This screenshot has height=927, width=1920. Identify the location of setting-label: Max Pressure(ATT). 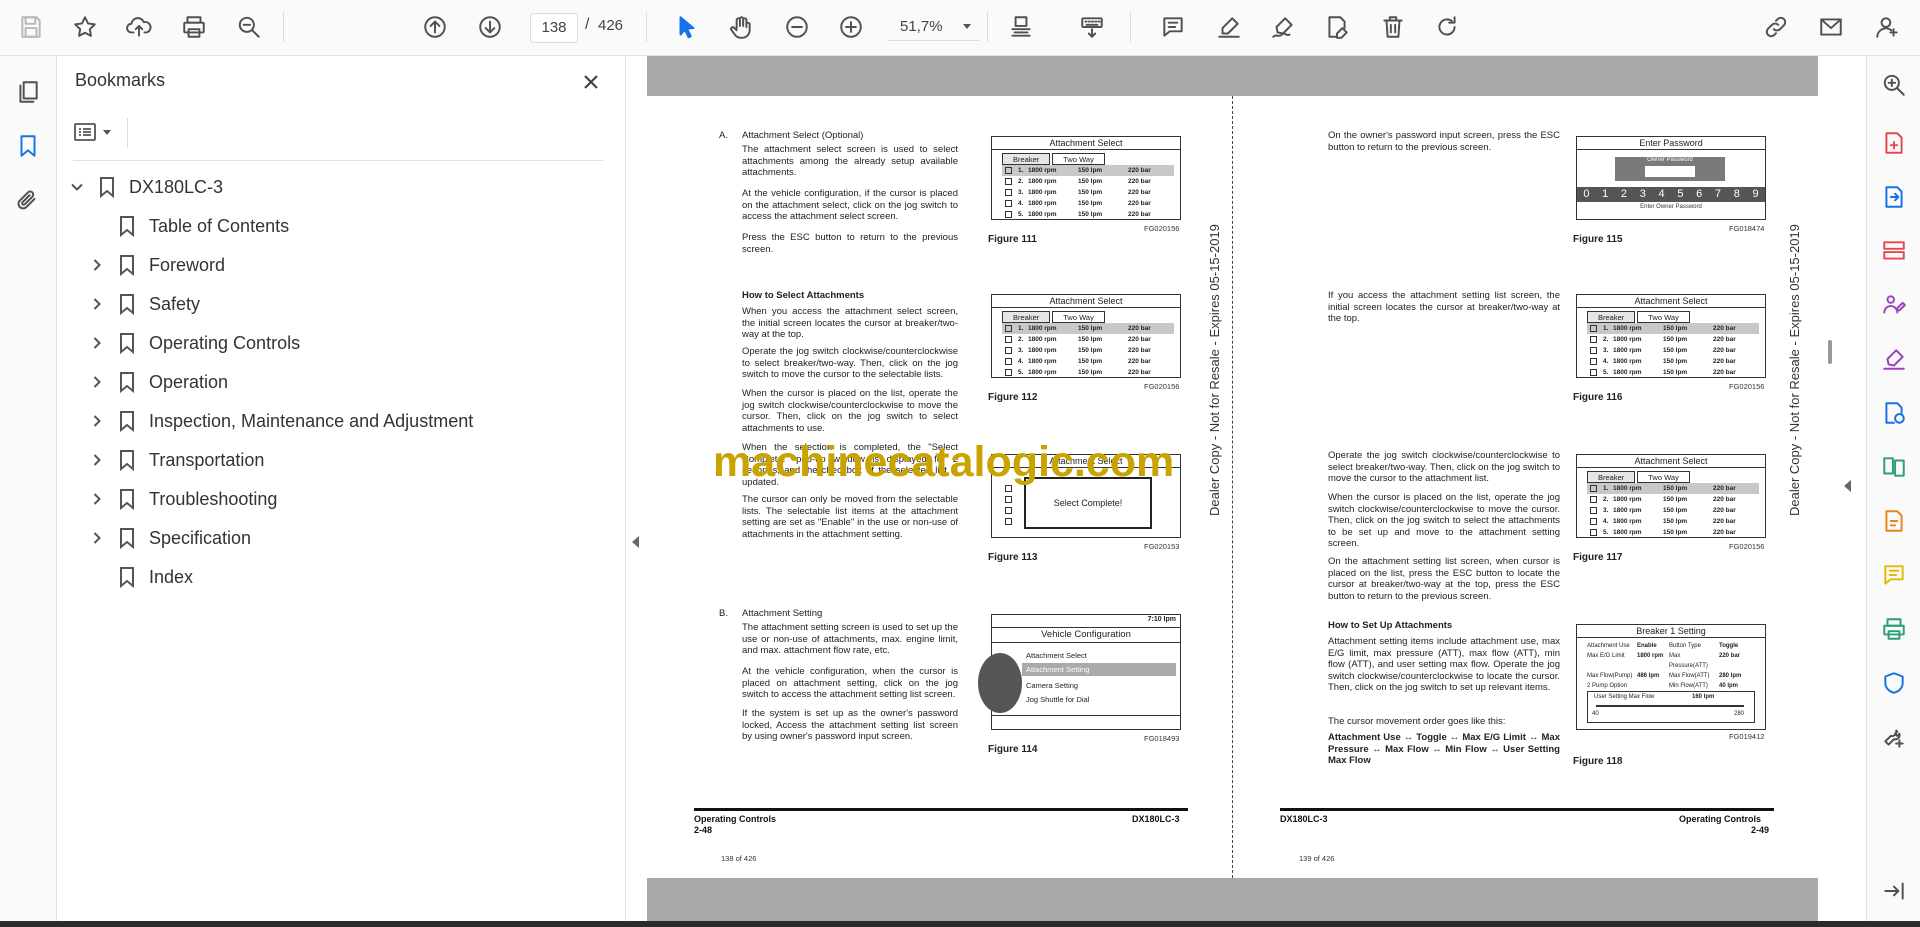
(1688, 661).